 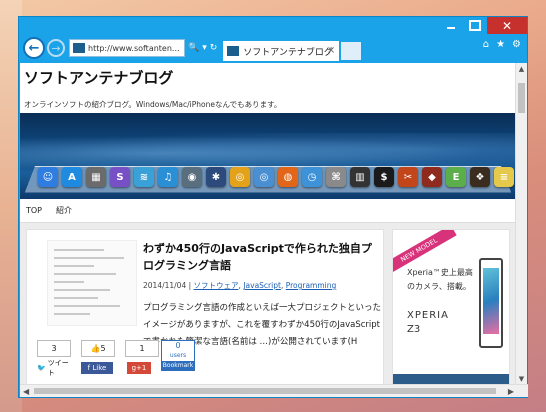 What do you see at coordinates (120, 177) in the screenshot?
I see `app-icon: S` at bounding box center [120, 177].